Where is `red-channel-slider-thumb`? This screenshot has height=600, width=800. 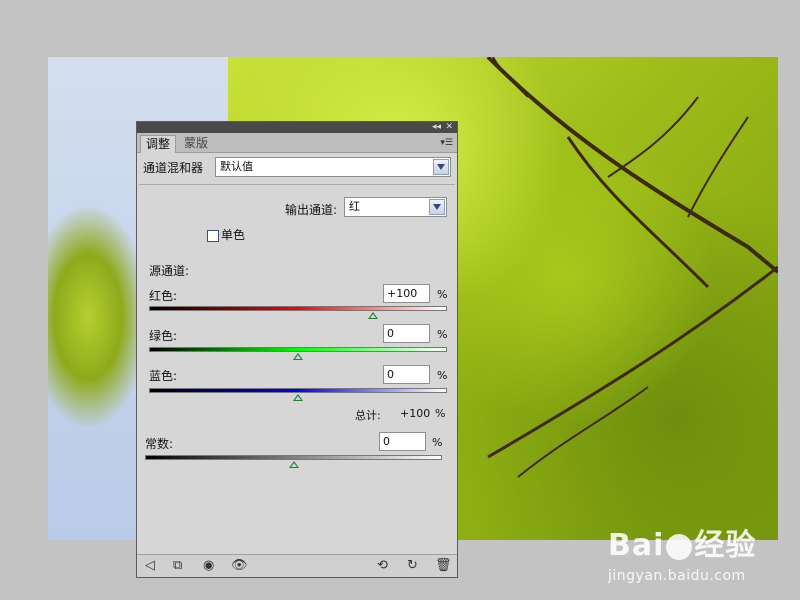 red-channel-slider-thumb is located at coordinates (372, 315).